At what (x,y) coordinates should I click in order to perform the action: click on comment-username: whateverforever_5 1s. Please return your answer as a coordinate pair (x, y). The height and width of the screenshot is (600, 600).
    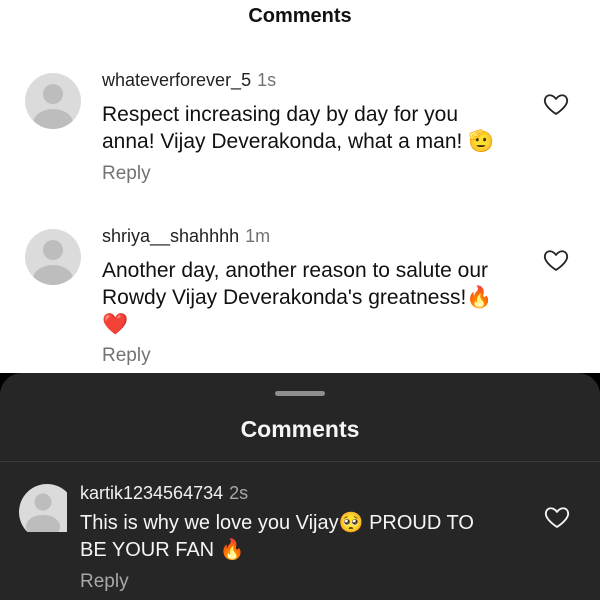
    Looking at the image, I should click on (189, 80).